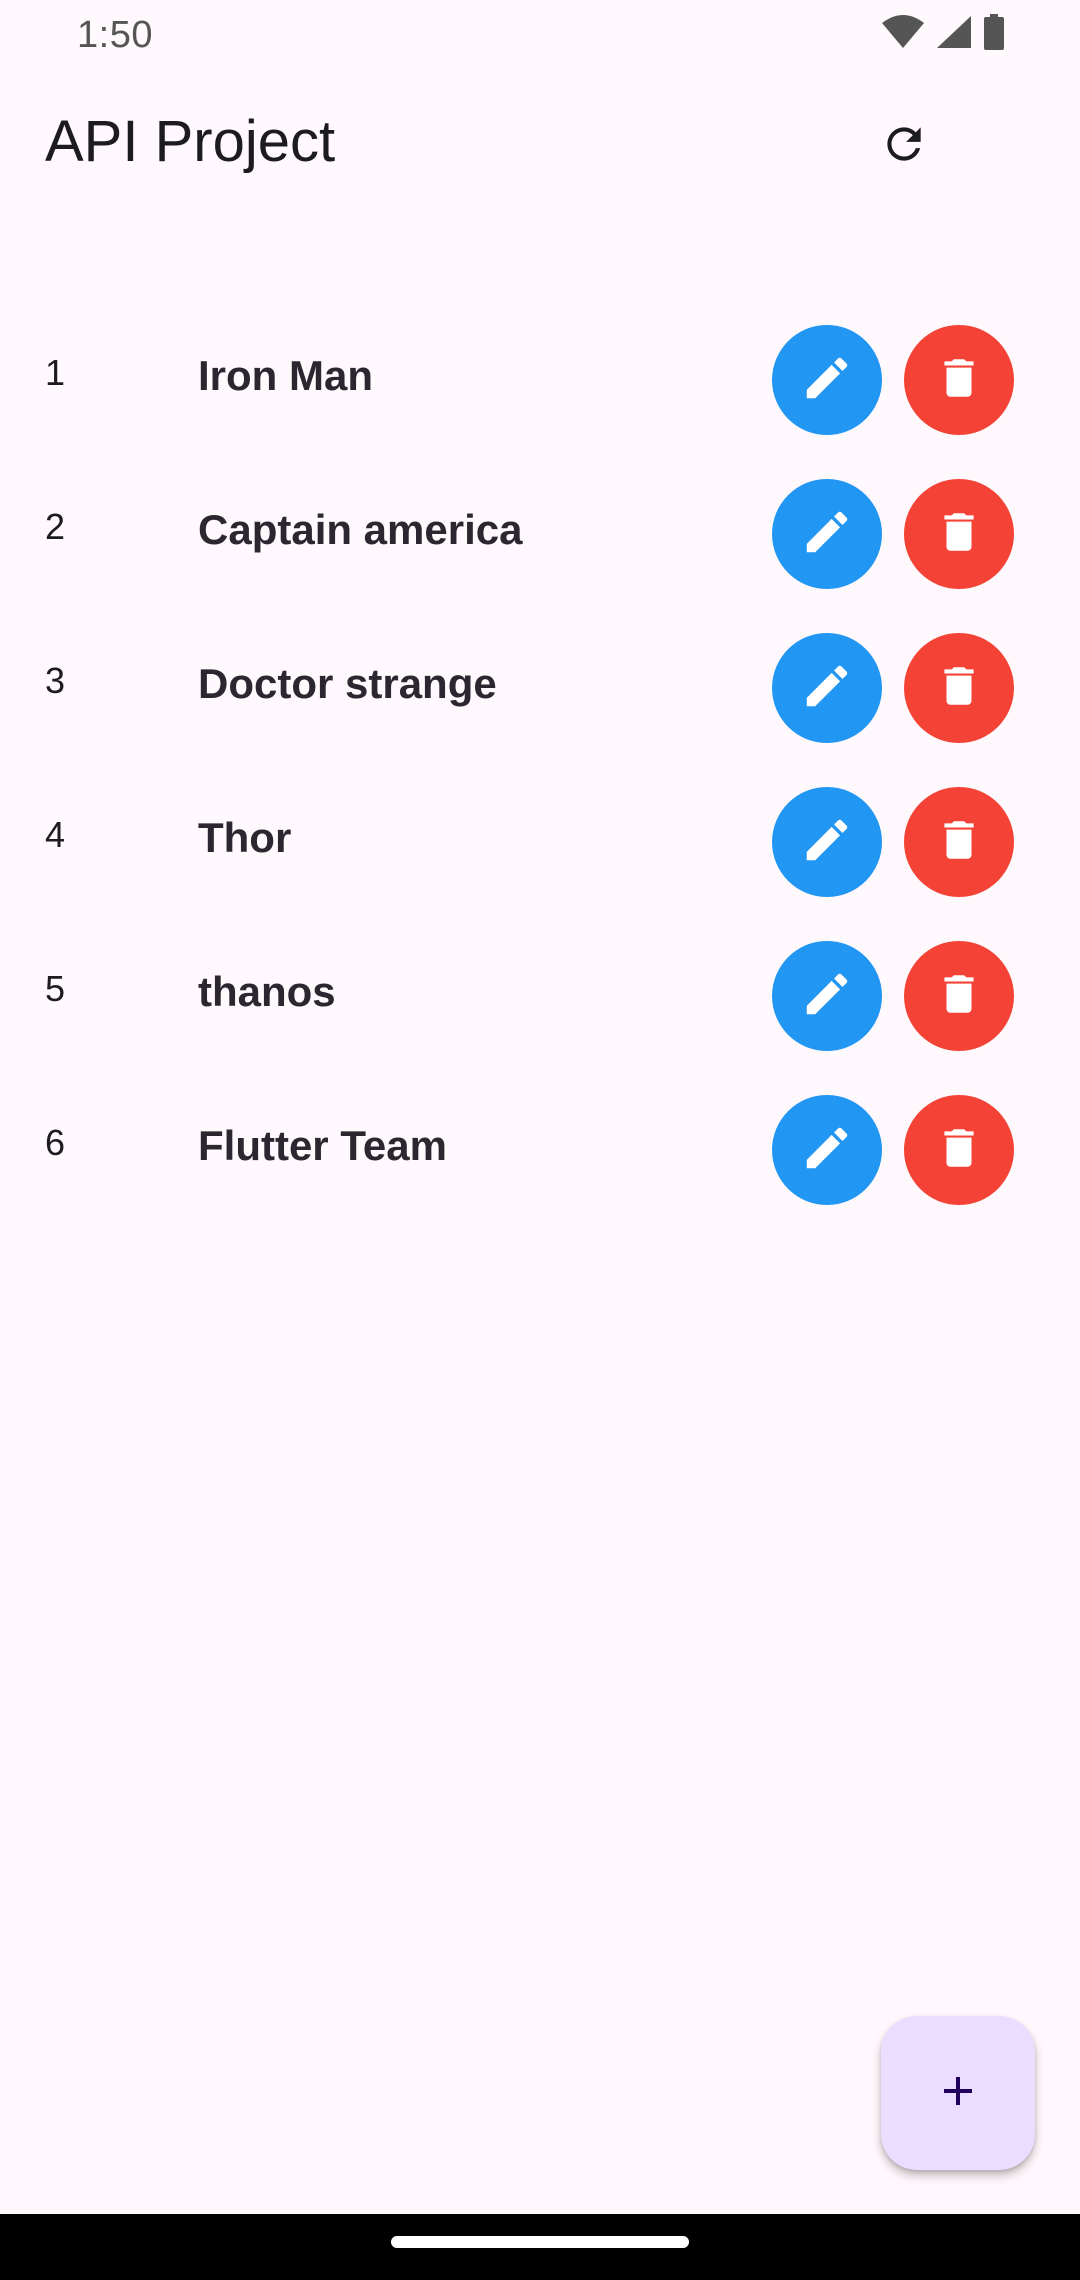  Describe the element at coordinates (267, 991) in the screenshot. I see `item-name: thanos` at that location.